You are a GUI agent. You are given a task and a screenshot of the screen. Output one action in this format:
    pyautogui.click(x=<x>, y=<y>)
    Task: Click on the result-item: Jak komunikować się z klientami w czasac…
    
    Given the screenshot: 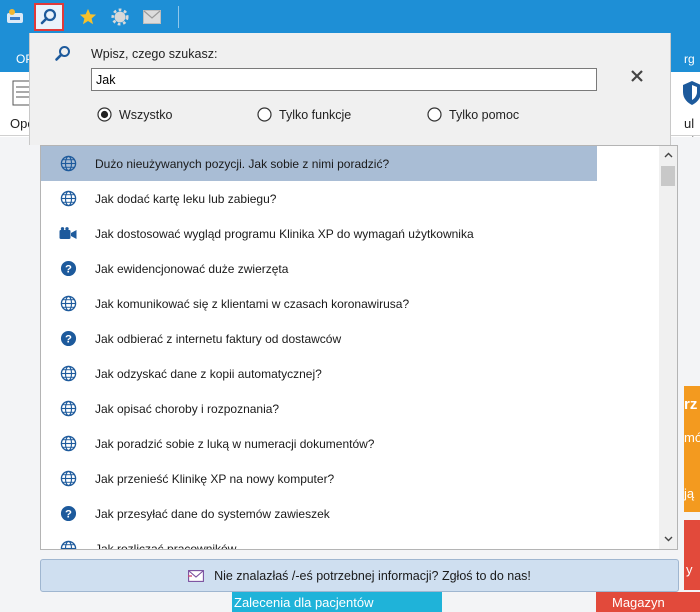 What is the action you would take?
    pyautogui.click(x=319, y=303)
    